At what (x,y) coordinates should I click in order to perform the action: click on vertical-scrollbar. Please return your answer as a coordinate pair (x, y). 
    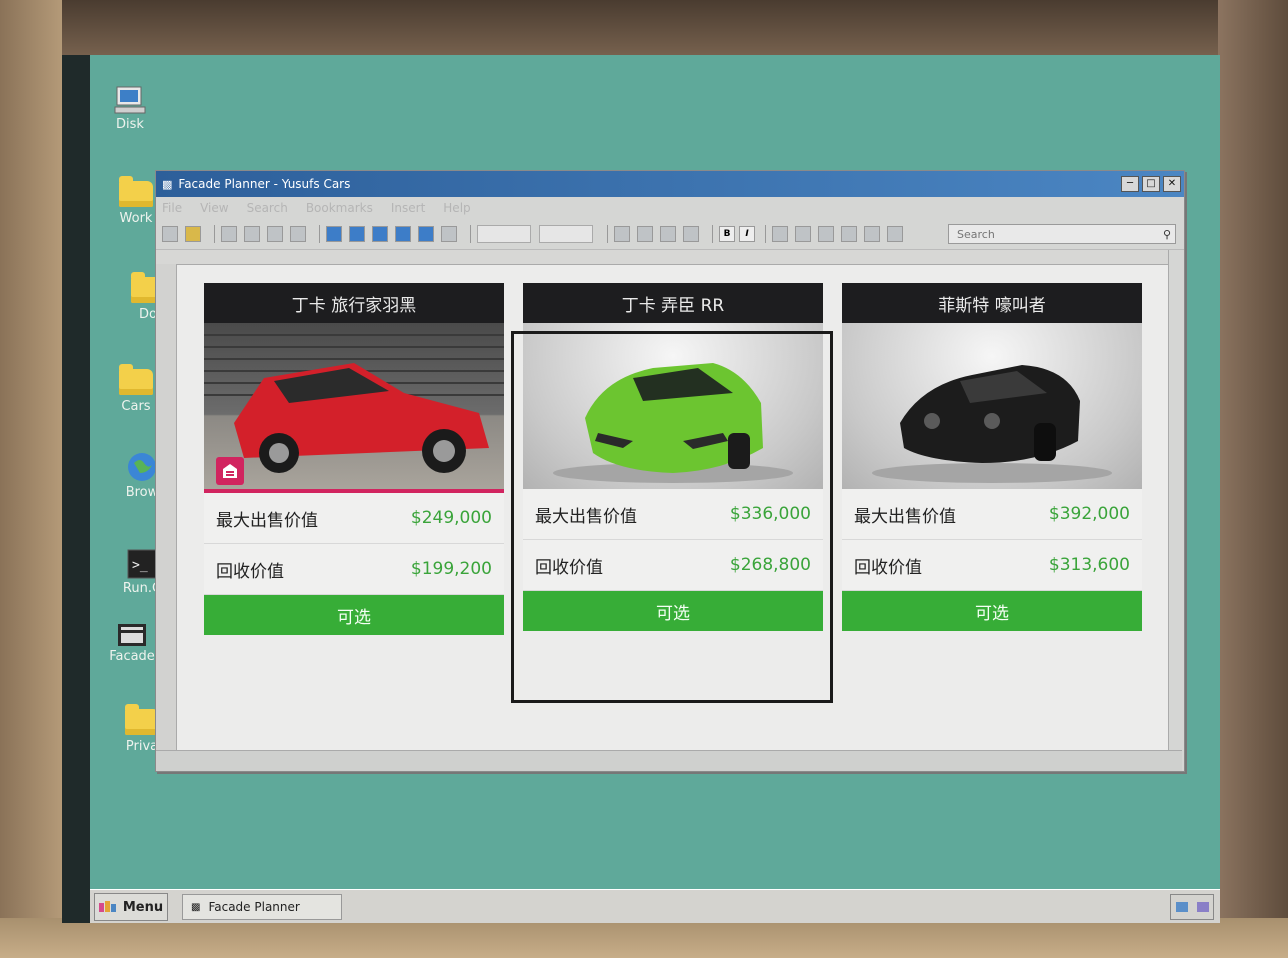
    Looking at the image, I should click on (1175, 500).